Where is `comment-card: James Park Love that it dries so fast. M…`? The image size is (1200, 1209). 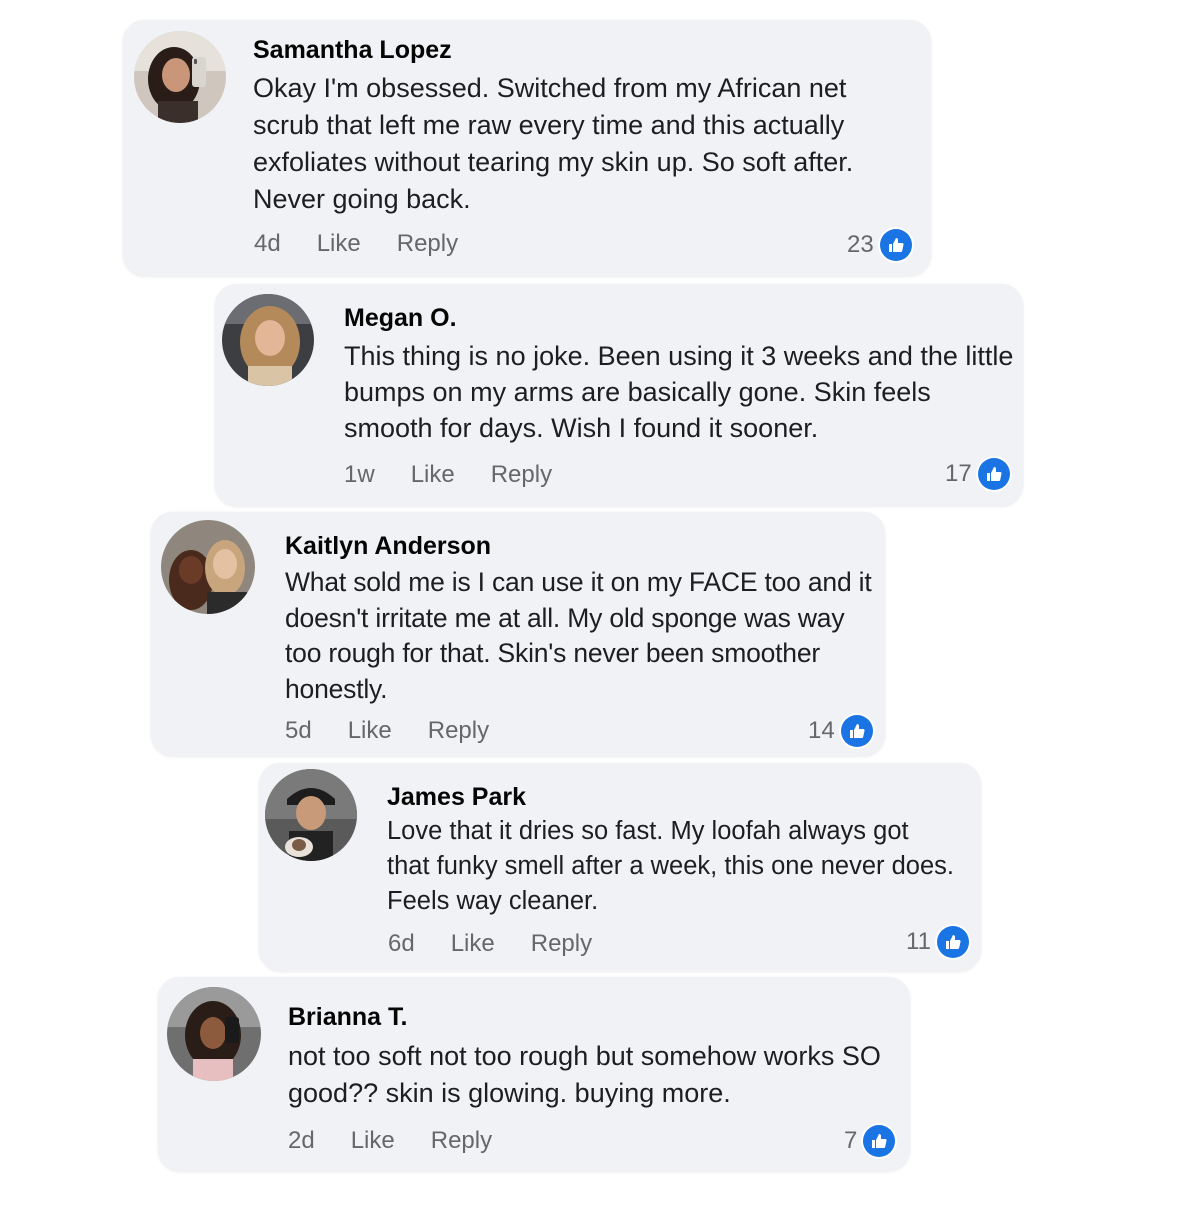
comment-card: James Park Love that it dries so fast. M… is located at coordinates (620, 867).